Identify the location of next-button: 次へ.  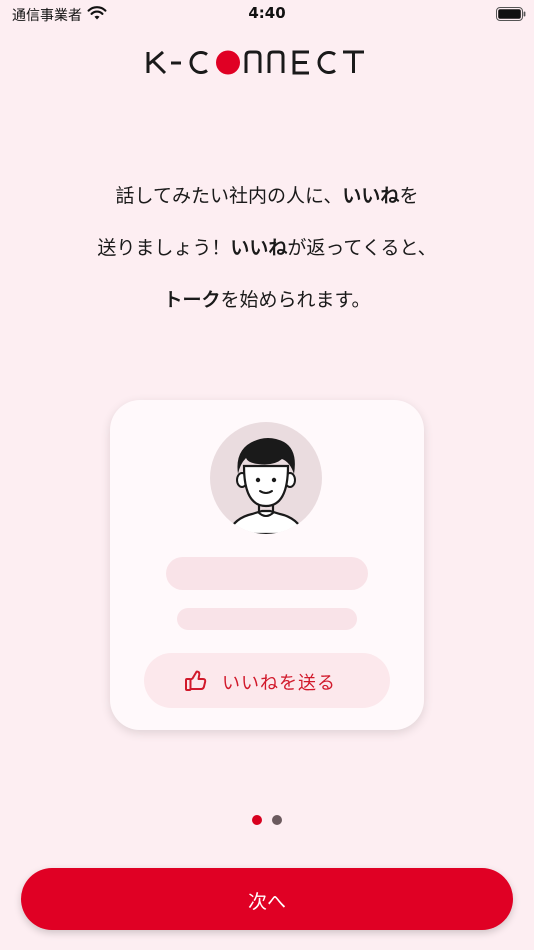
(267, 899).